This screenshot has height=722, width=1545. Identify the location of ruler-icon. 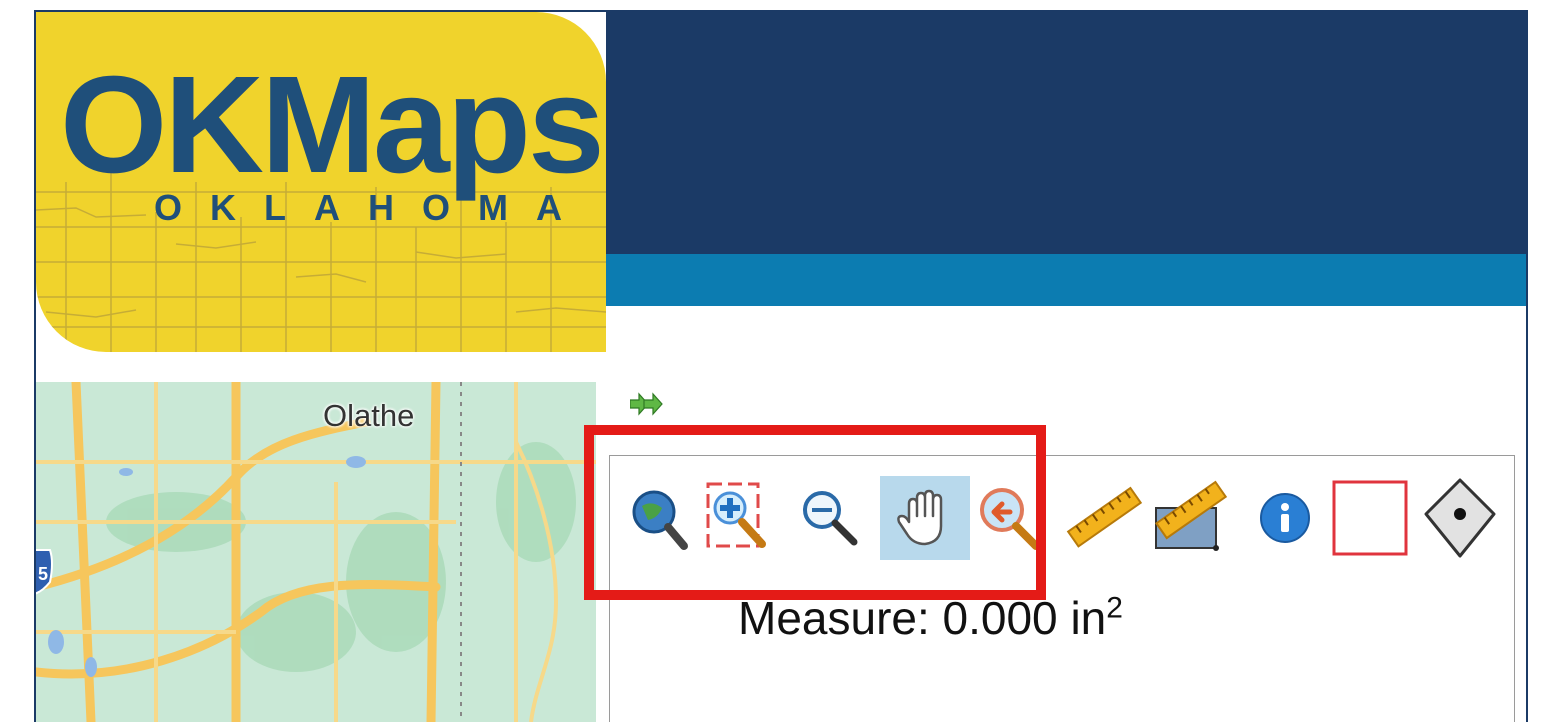
(1104, 517).